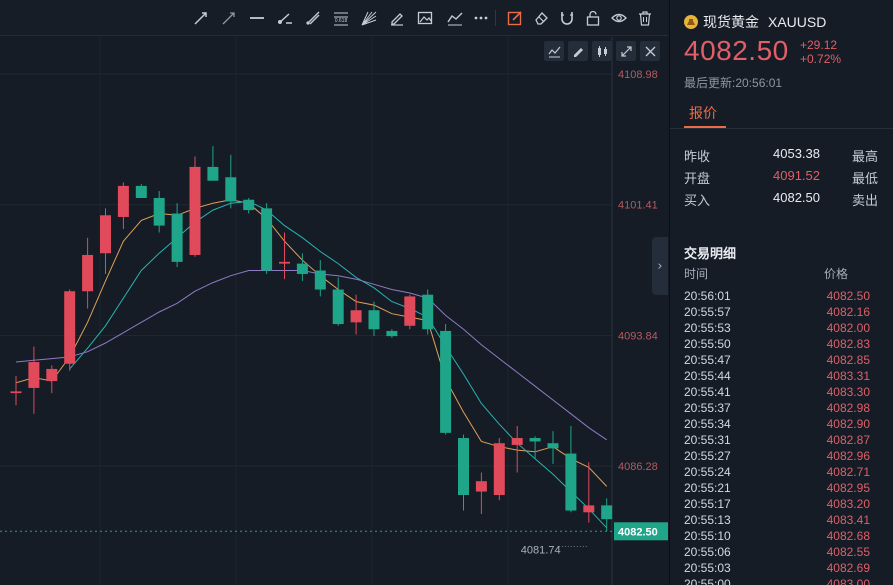  What do you see at coordinates (848, 344) in the screenshot?
I see `trade-price: 4082.83` at bounding box center [848, 344].